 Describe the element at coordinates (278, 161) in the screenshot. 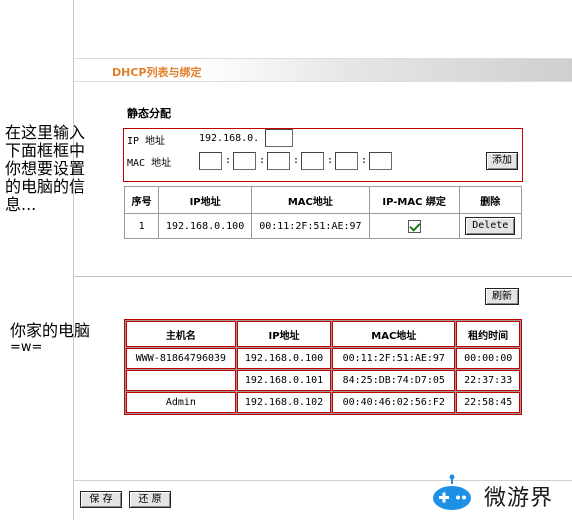

I see `mac-octet-3-input` at that location.